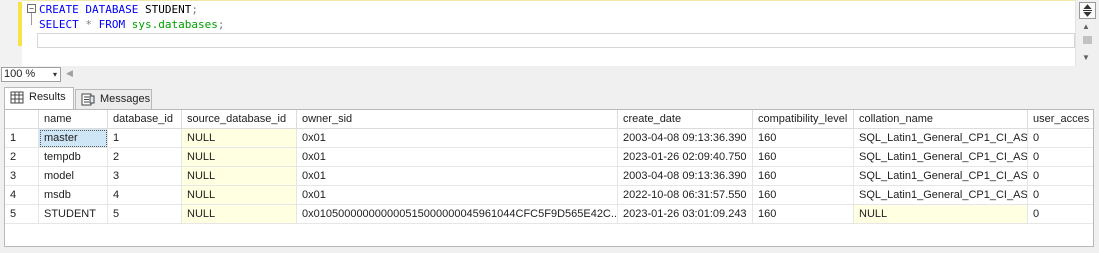  Describe the element at coordinates (20, 74) in the screenshot. I see `zoom-value: 100 %` at that location.